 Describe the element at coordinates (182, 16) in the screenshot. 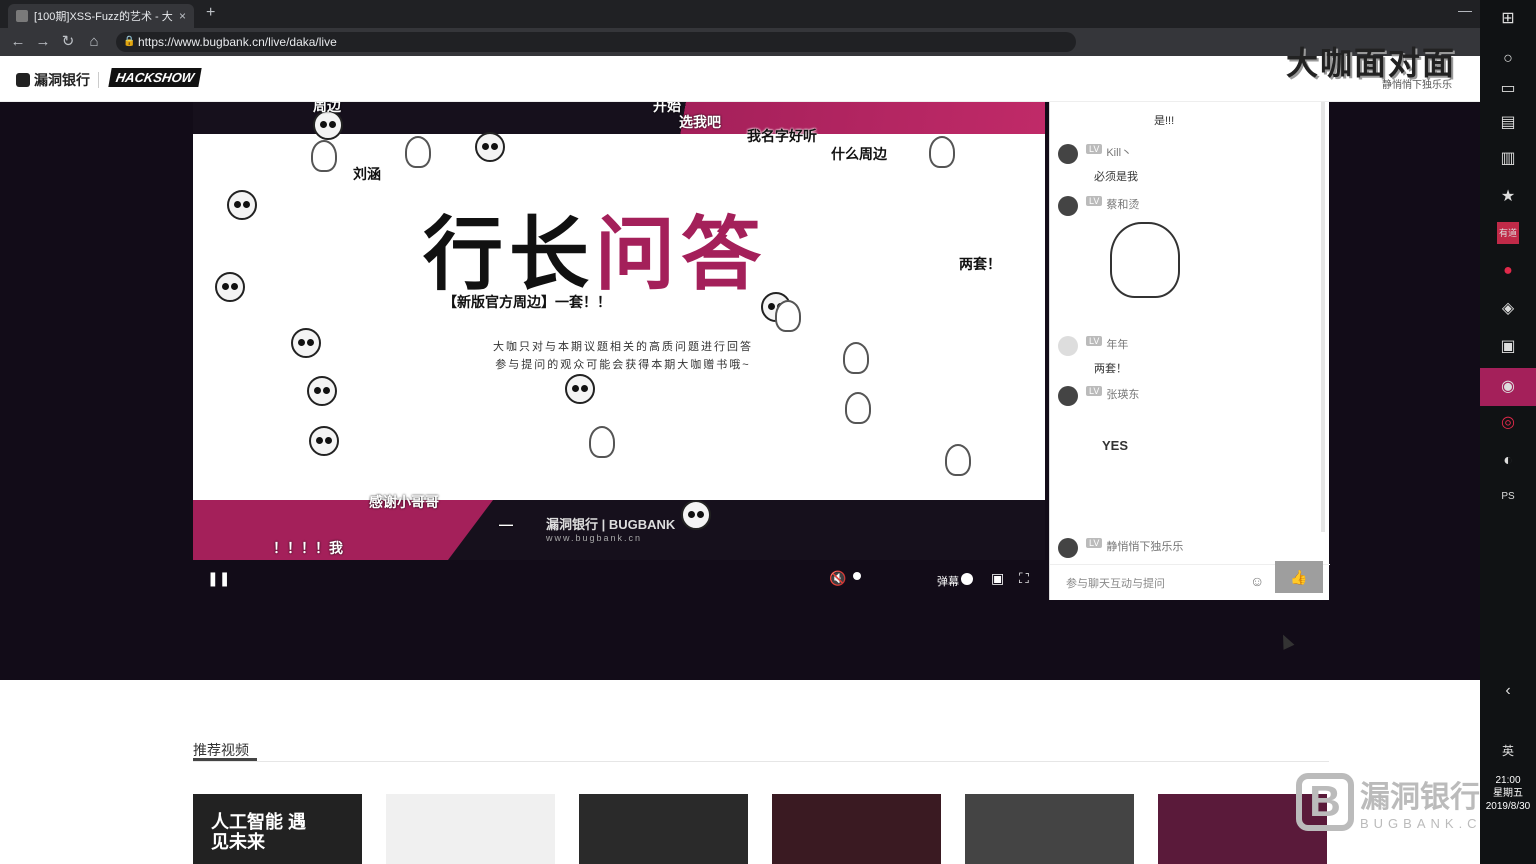

I see `close-tab-icon: ×` at that location.